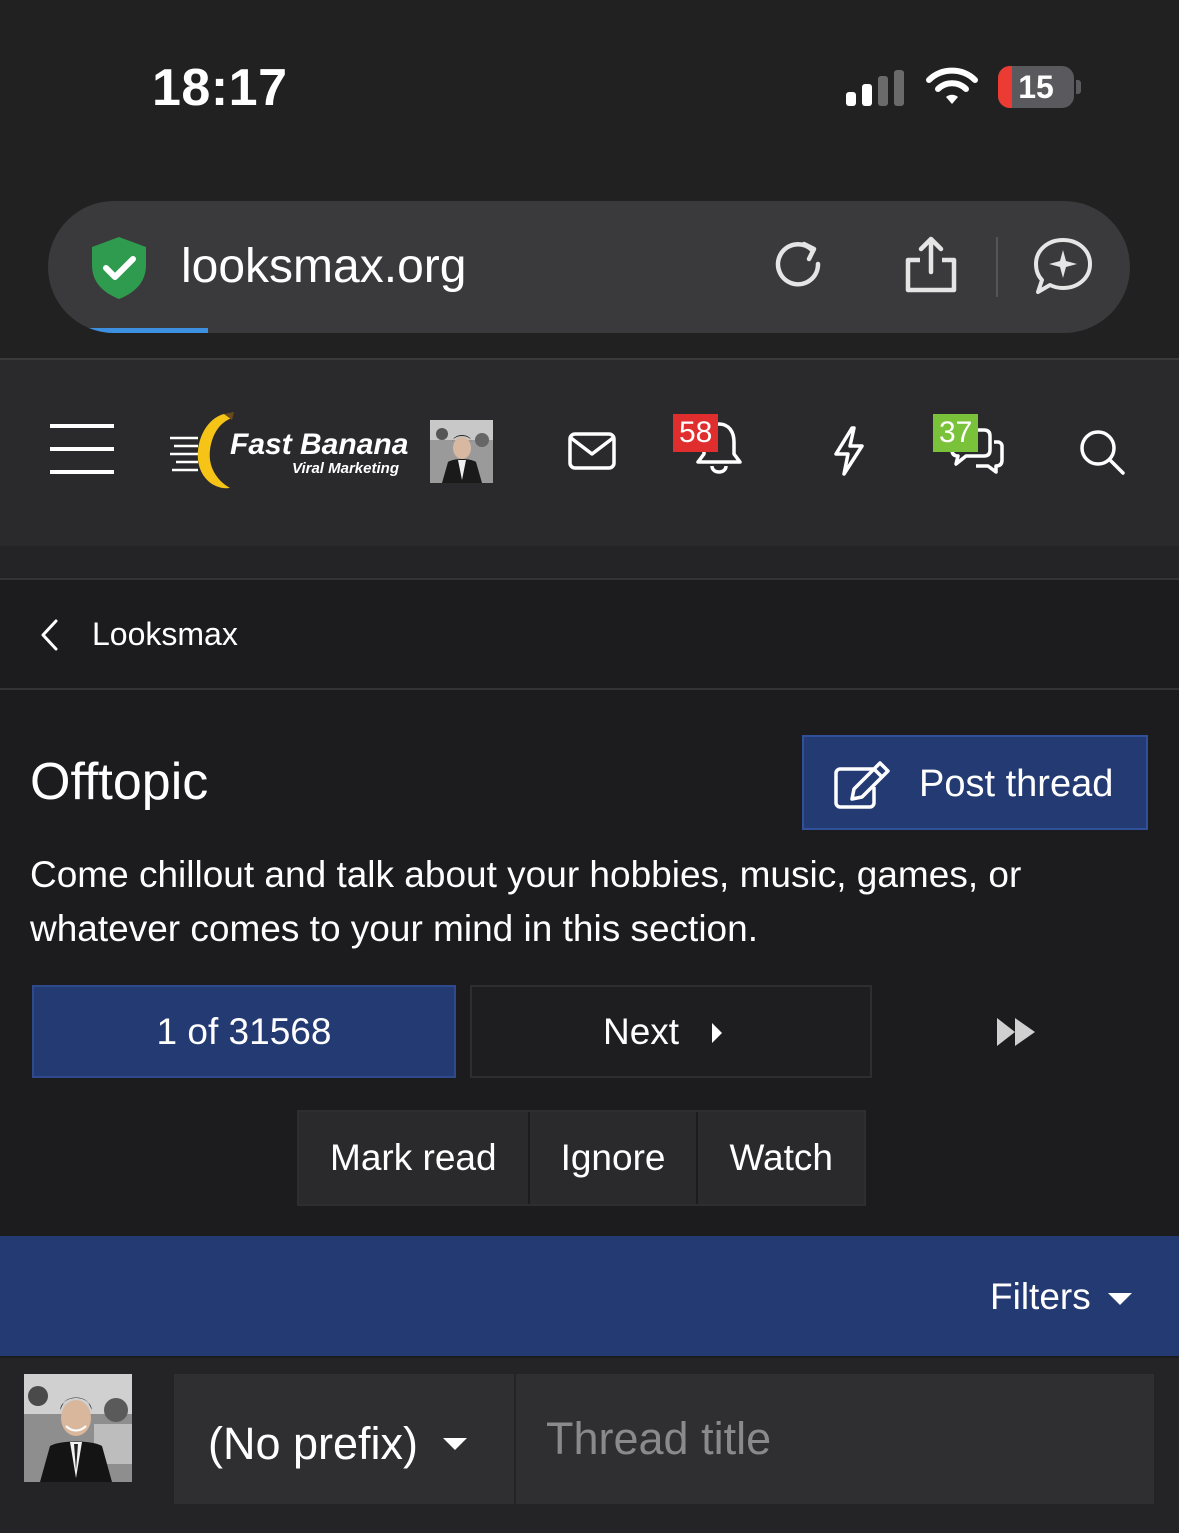  Describe the element at coordinates (931, 265) in the screenshot. I see `share-icon` at that location.